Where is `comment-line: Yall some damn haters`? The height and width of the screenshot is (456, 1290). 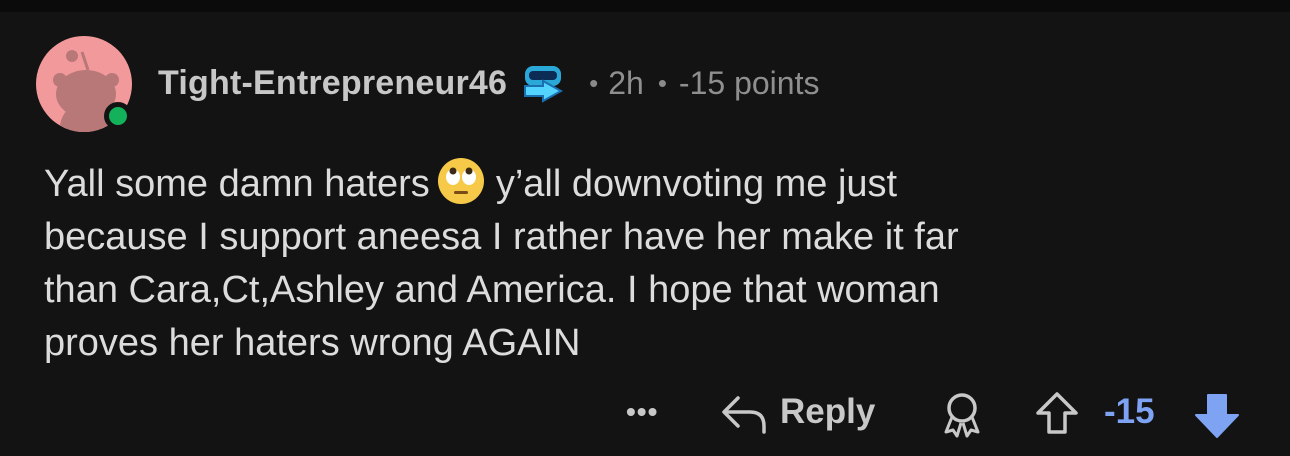
comment-line: Yall some damn haters is located at coordinates (237, 184).